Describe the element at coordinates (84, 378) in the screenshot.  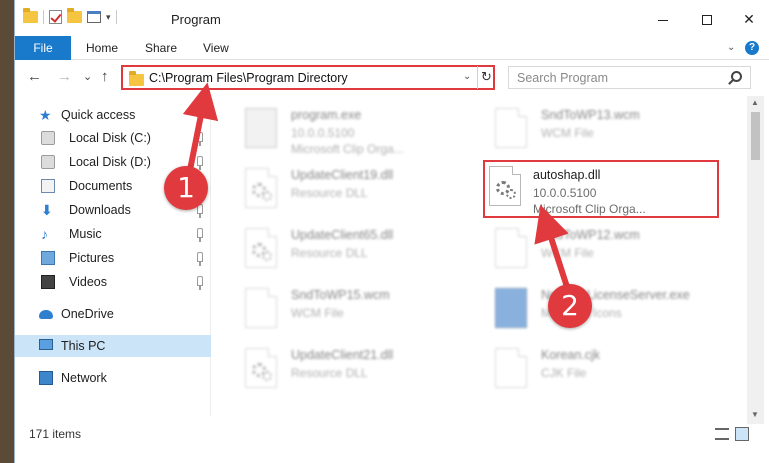
I see `sidebar-item-label: Network` at that location.